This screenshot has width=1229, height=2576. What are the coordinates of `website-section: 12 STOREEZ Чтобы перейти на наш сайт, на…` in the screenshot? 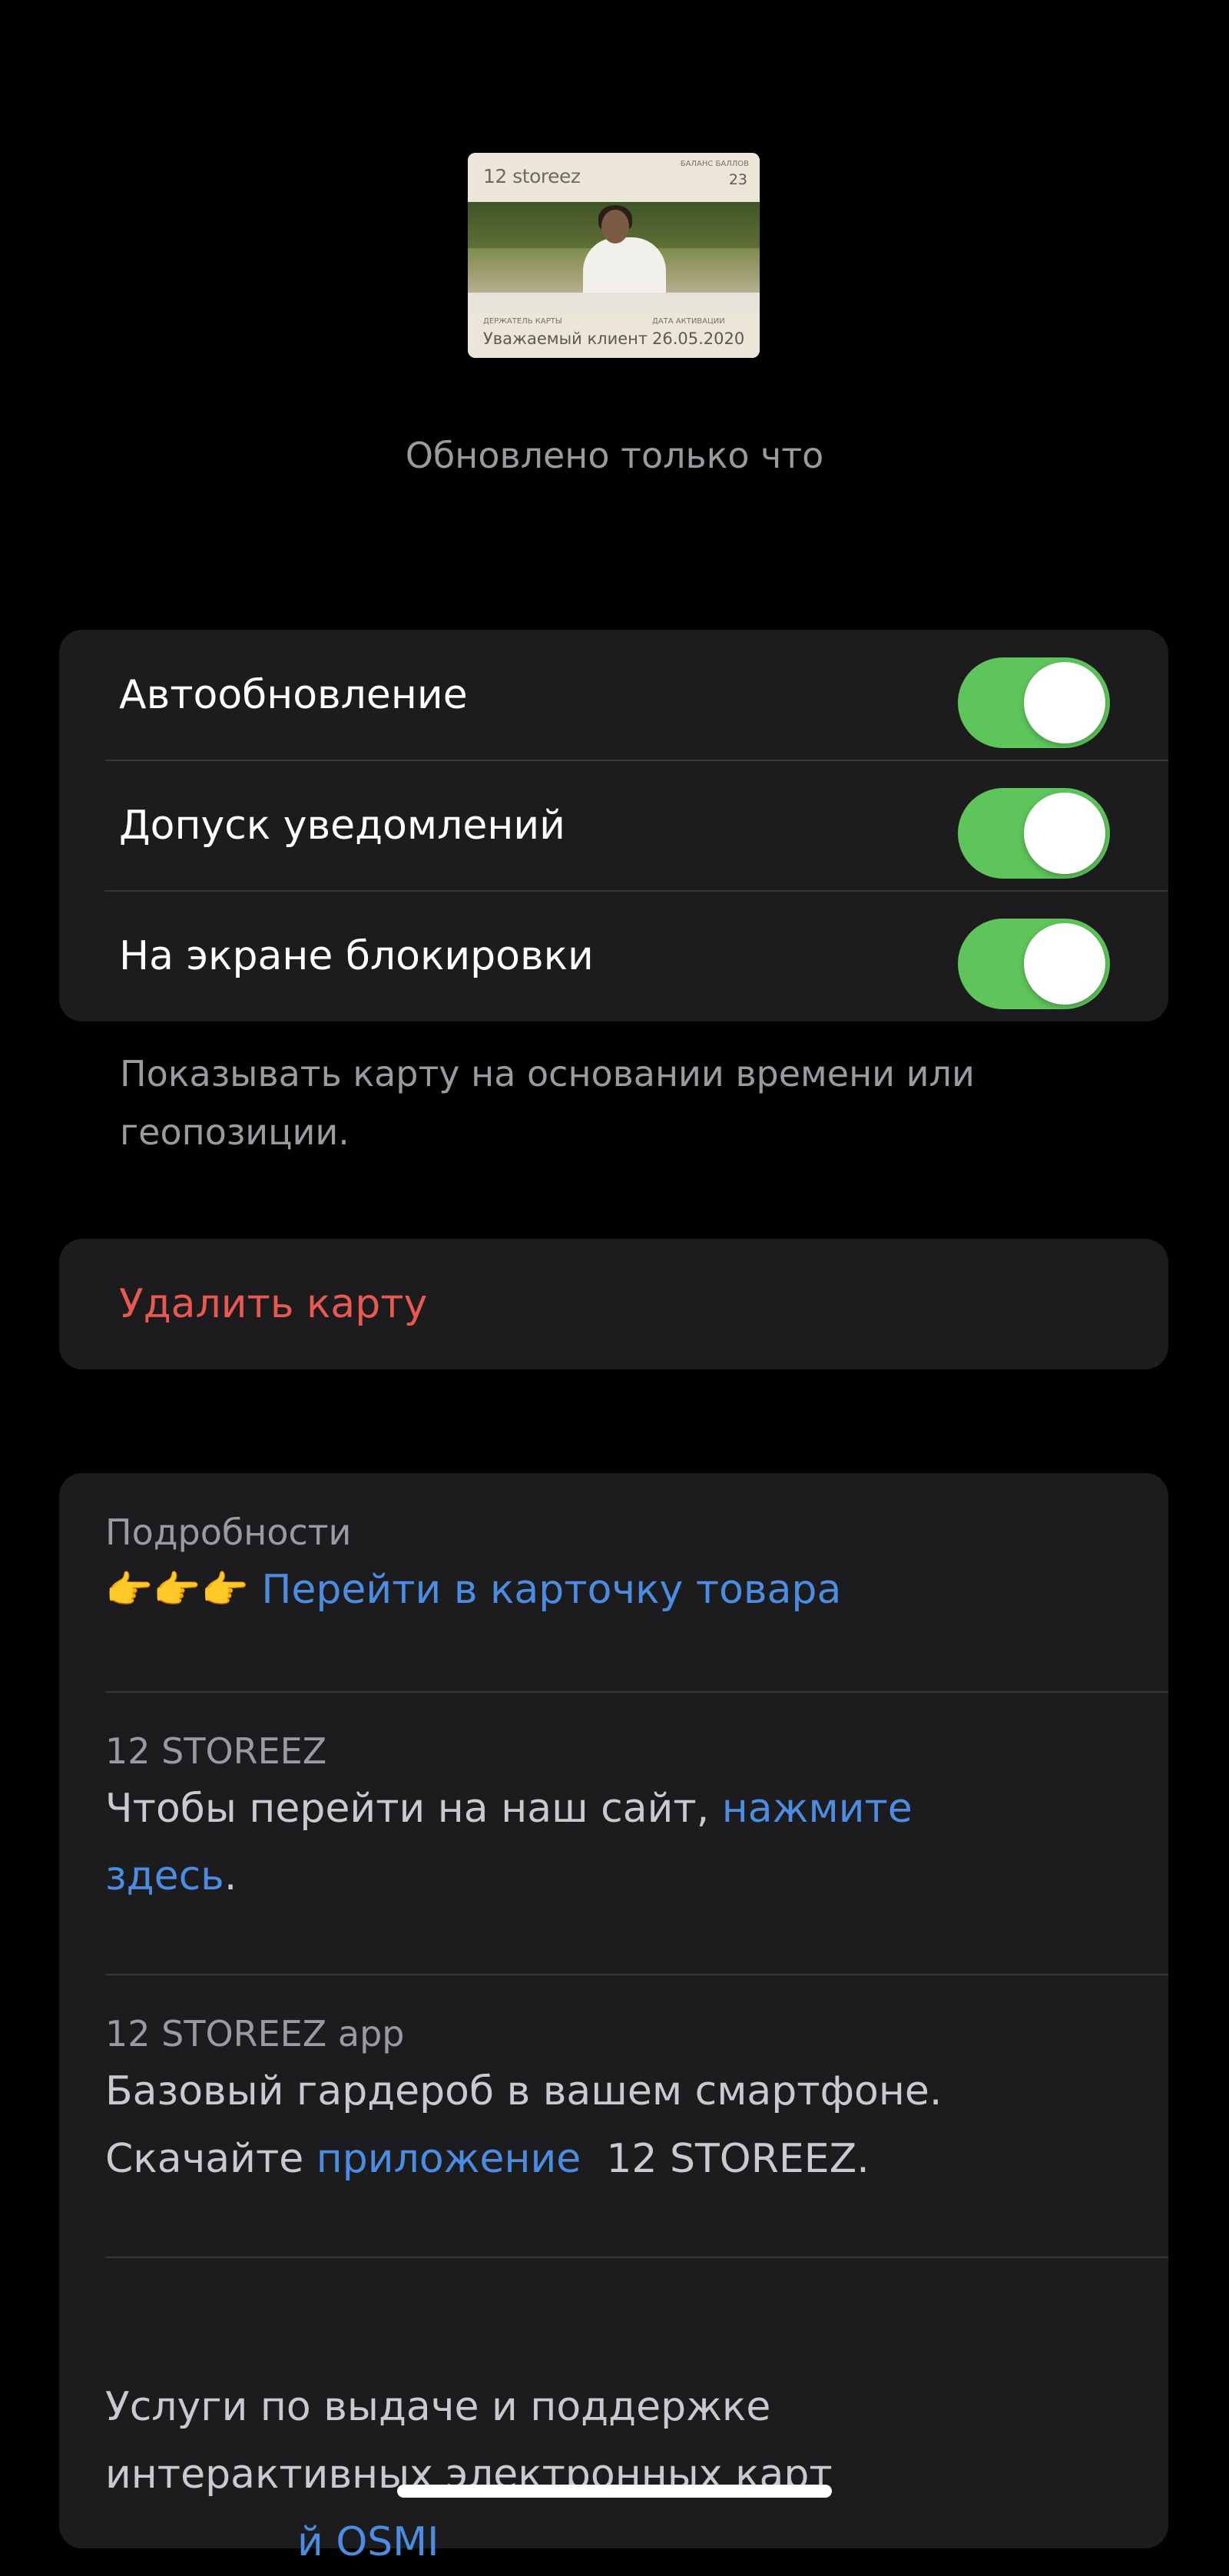 It's located at (621, 1820).